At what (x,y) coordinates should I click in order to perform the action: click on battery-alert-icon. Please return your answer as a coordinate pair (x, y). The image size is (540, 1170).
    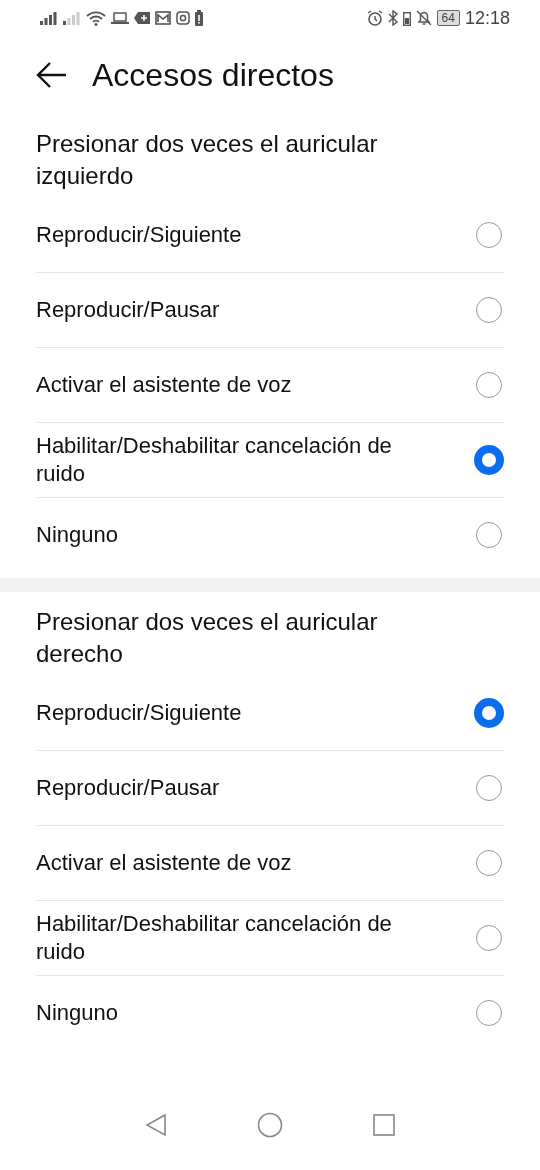
    Looking at the image, I should click on (199, 18).